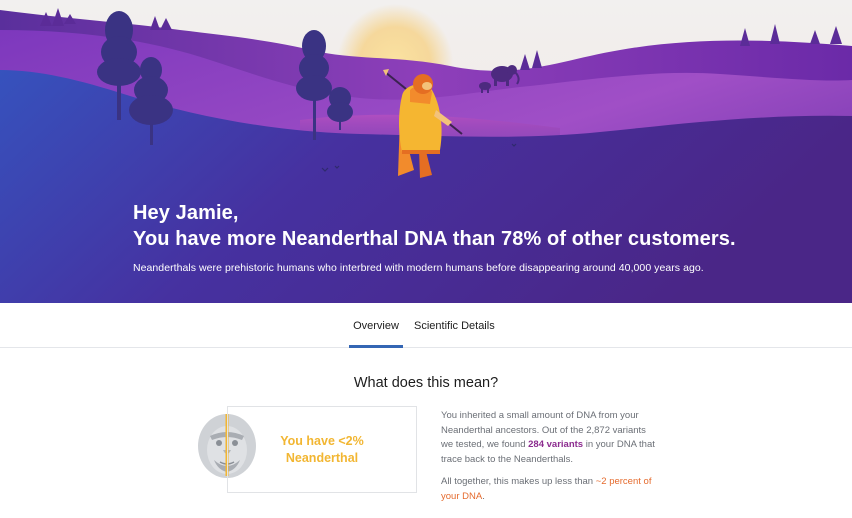 Image resolution: width=852 pixels, height=518 pixels. What do you see at coordinates (186, 213) in the screenshot?
I see `greeting: Hey Jamie,` at bounding box center [186, 213].